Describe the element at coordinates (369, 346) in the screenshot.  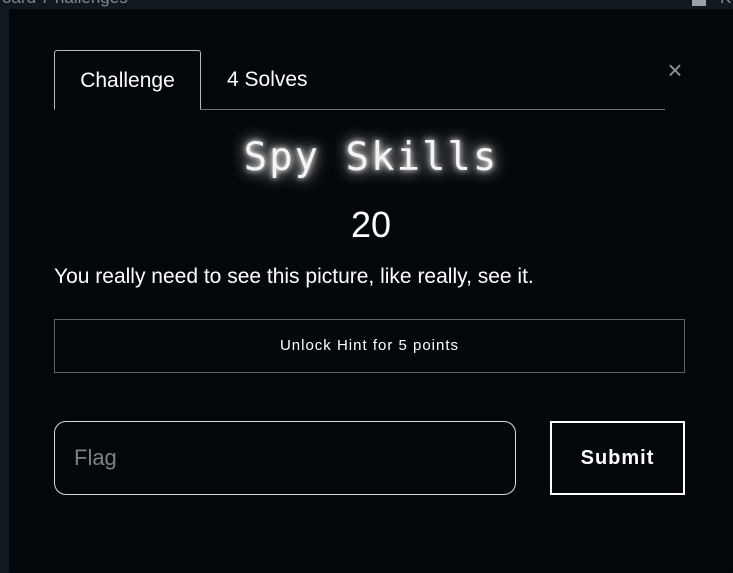
I see `unlock-hint-button: Unlock Hint for 5 points` at that location.